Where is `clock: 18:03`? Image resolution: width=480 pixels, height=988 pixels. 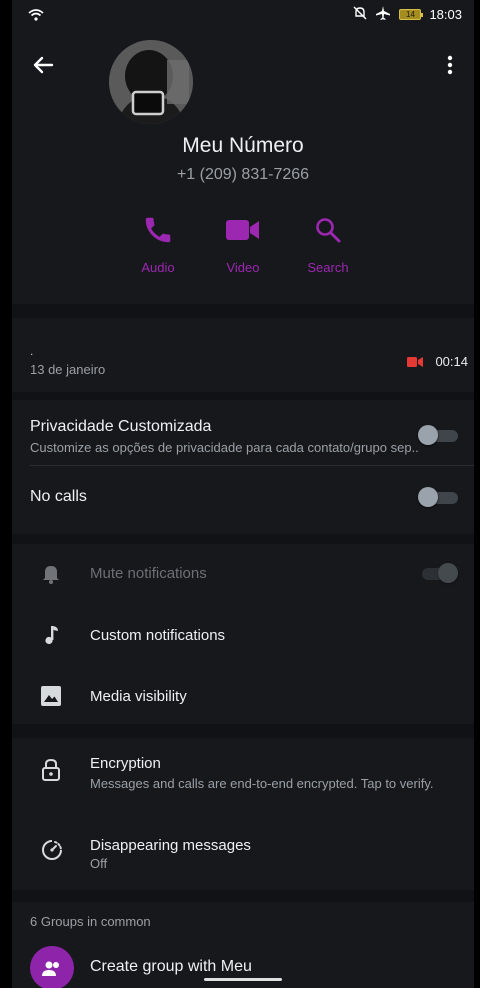
clock: 18:03 is located at coordinates (445, 14).